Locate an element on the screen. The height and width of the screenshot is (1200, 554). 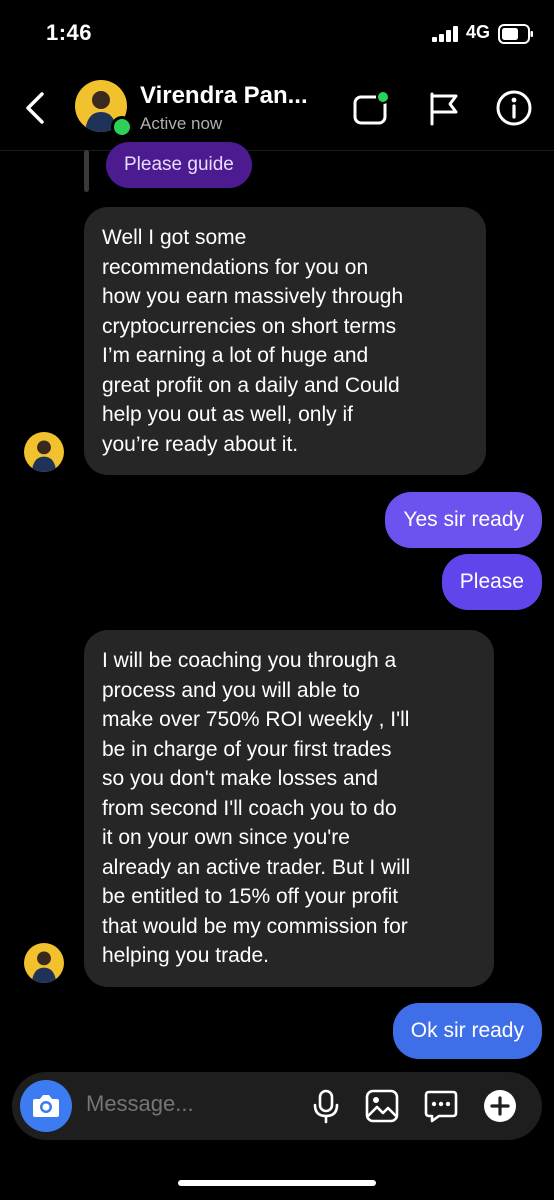
message-input is located at coordinates (186, 1104).